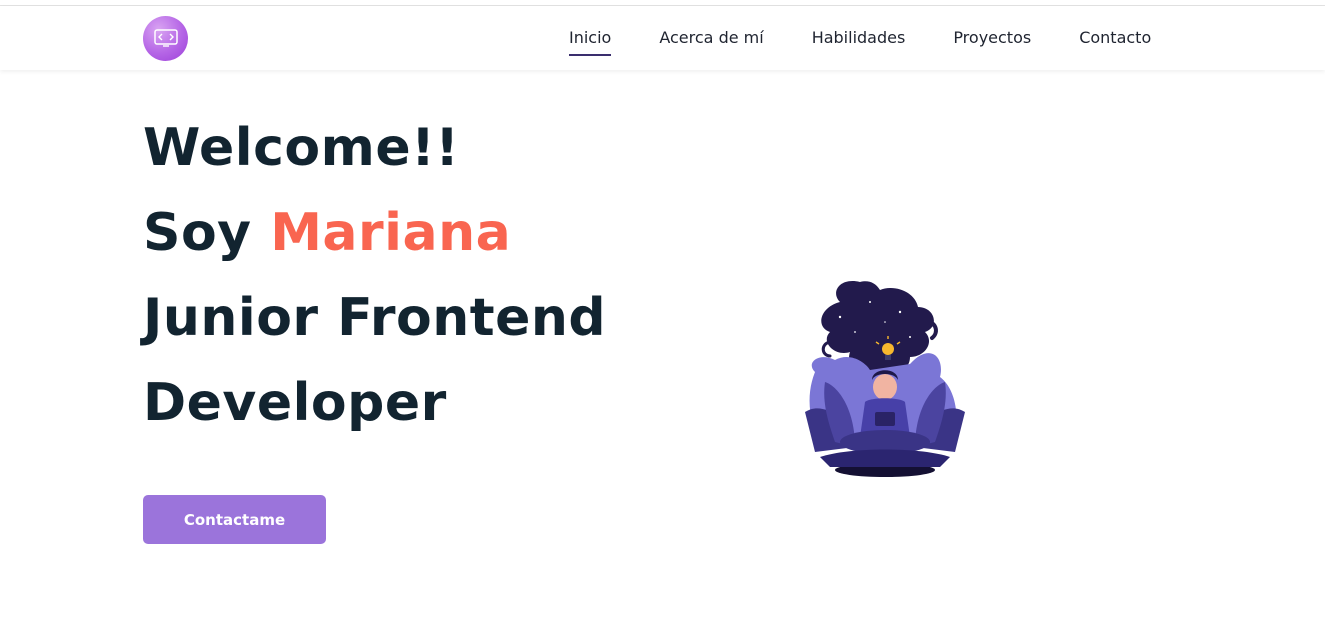 The height and width of the screenshot is (619, 1325). Describe the element at coordinates (295, 403) in the screenshot. I see `hero-role-line2: Developer` at that location.